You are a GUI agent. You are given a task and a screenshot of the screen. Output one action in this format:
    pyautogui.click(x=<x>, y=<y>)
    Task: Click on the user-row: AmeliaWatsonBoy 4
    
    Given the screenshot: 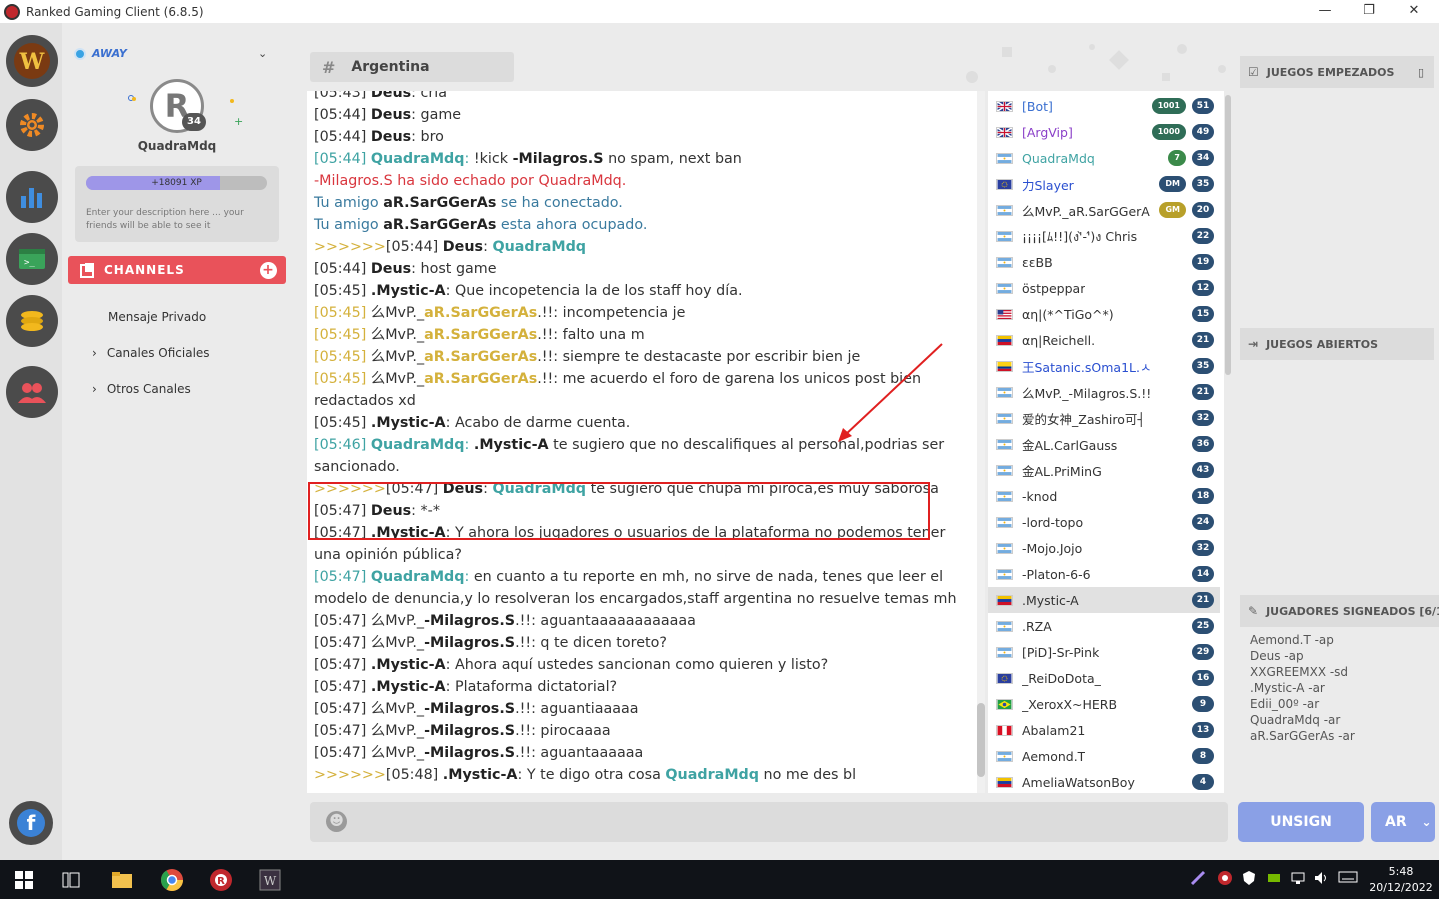 What is the action you would take?
    pyautogui.click(x=1104, y=781)
    